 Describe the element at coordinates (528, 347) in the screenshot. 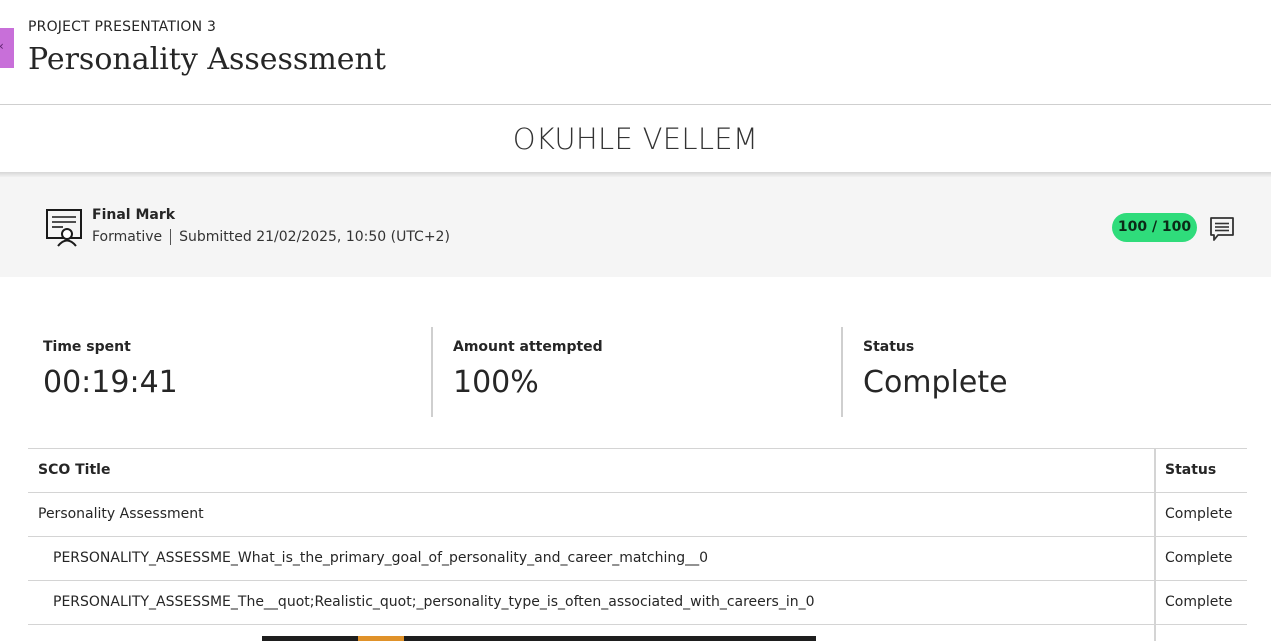

I see `amount-attempted-label: Amount attempted` at that location.